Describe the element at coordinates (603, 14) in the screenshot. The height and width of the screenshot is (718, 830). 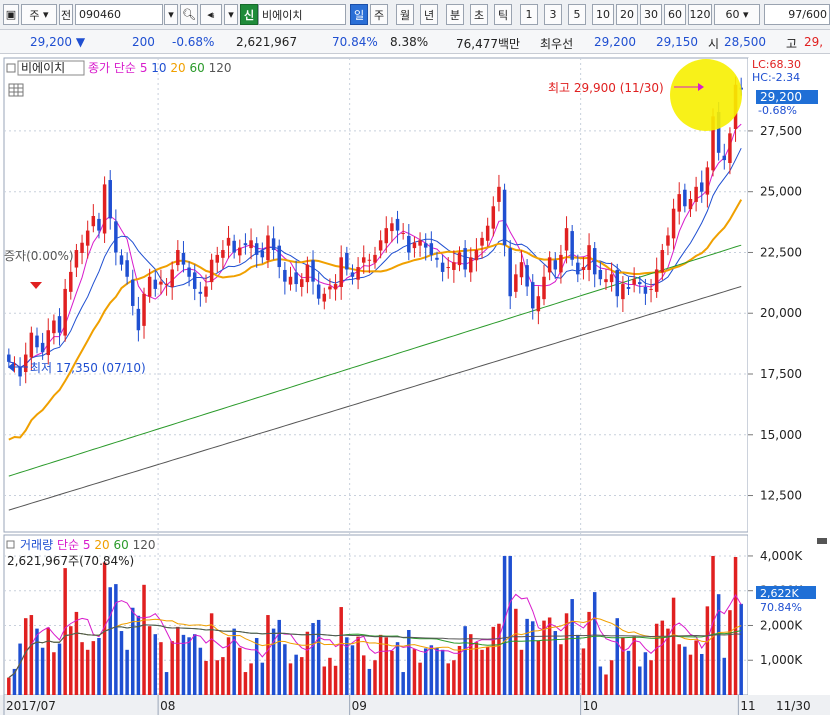
I see `interval-button-10: 10` at that location.